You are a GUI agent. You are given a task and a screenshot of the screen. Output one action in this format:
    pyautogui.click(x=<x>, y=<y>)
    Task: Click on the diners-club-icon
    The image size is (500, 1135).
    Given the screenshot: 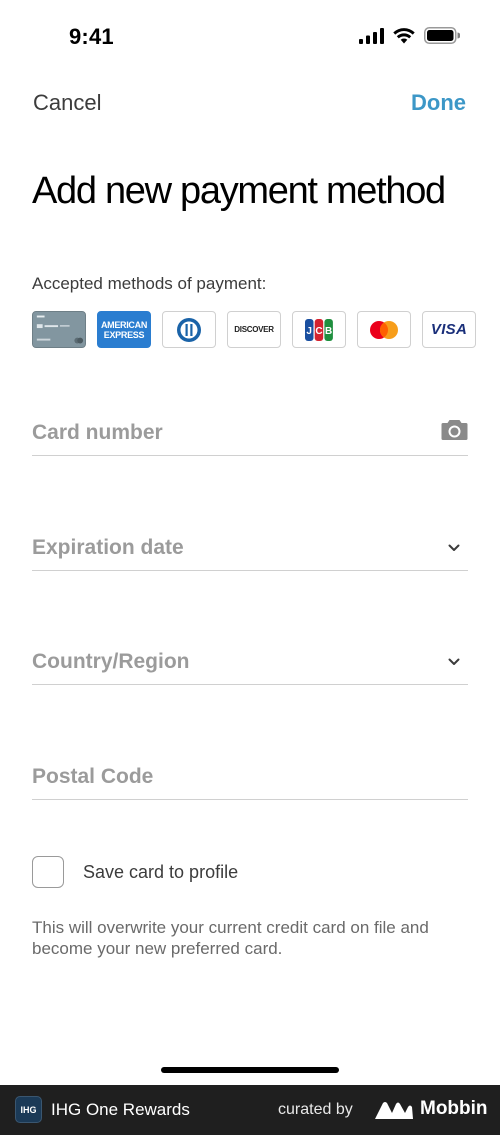 What is the action you would take?
    pyautogui.click(x=189, y=329)
    